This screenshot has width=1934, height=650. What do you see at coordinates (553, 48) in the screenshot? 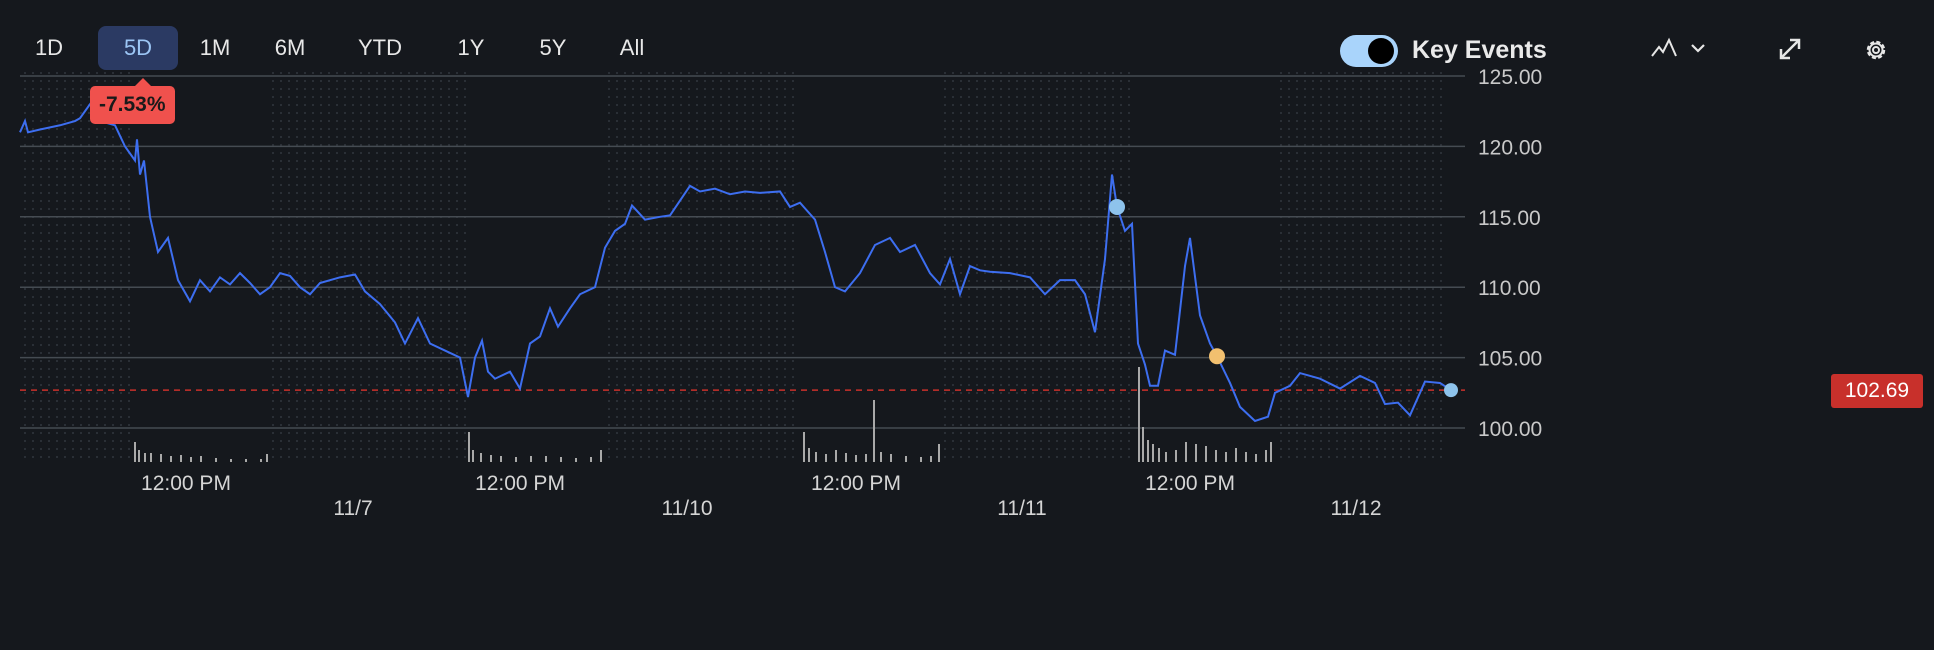
I see `range-5y: 5Y` at bounding box center [553, 48].